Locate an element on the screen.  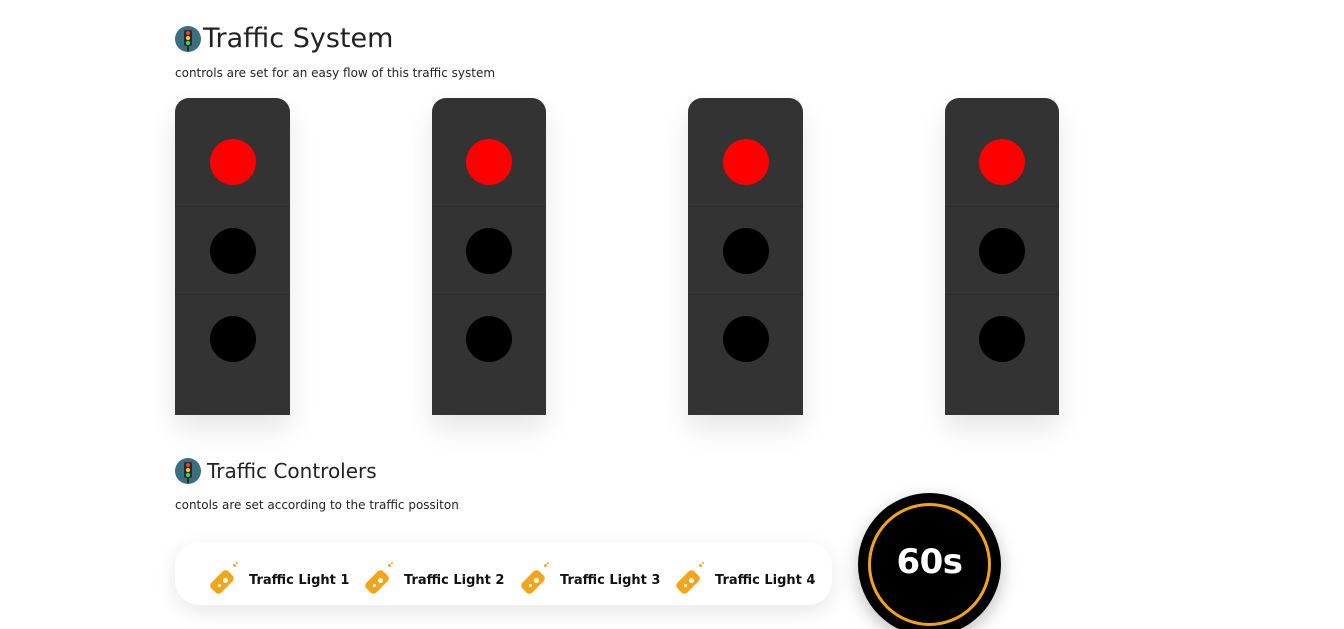
page-header: Traffic System is located at coordinates (284, 39).